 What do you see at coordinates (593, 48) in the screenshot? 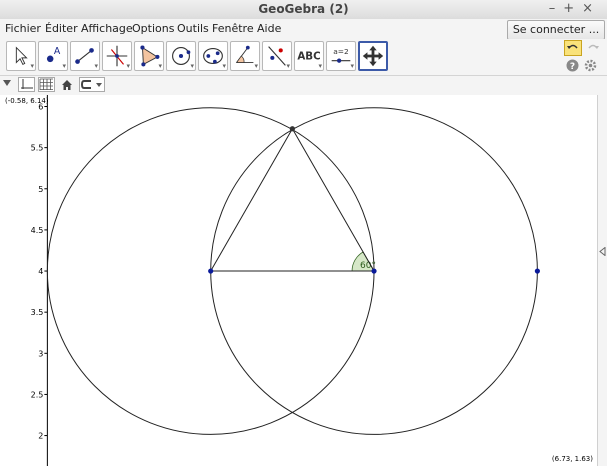
I see `redo-icon` at bounding box center [593, 48].